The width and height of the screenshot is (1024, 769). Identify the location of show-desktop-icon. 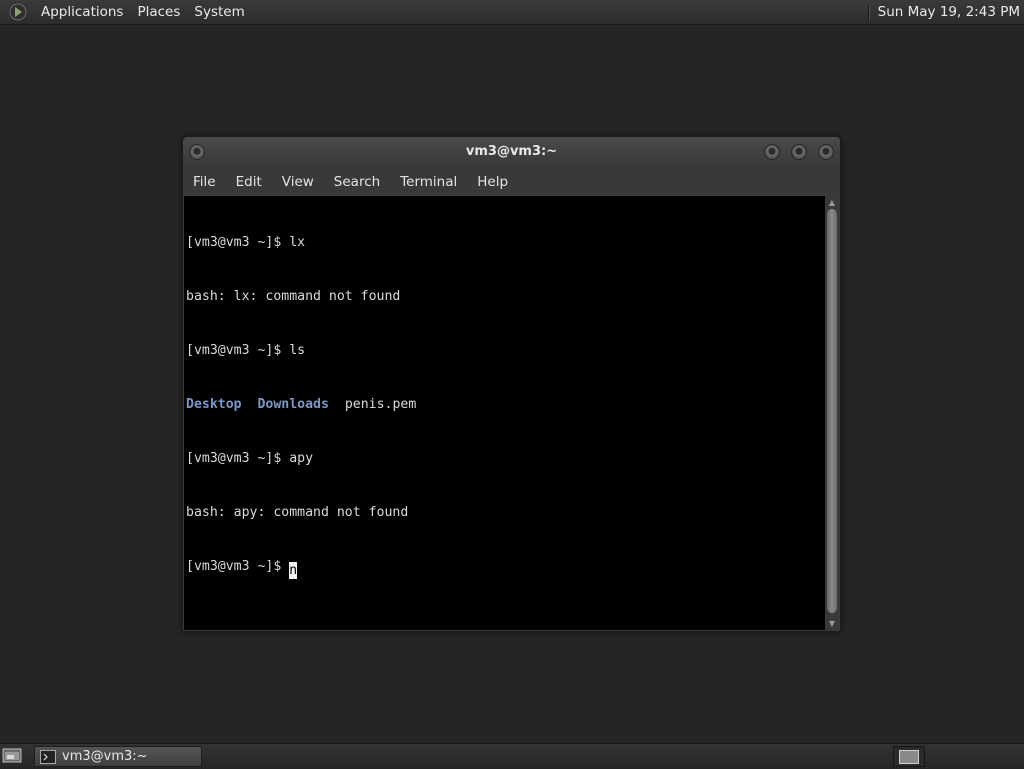
(13, 756).